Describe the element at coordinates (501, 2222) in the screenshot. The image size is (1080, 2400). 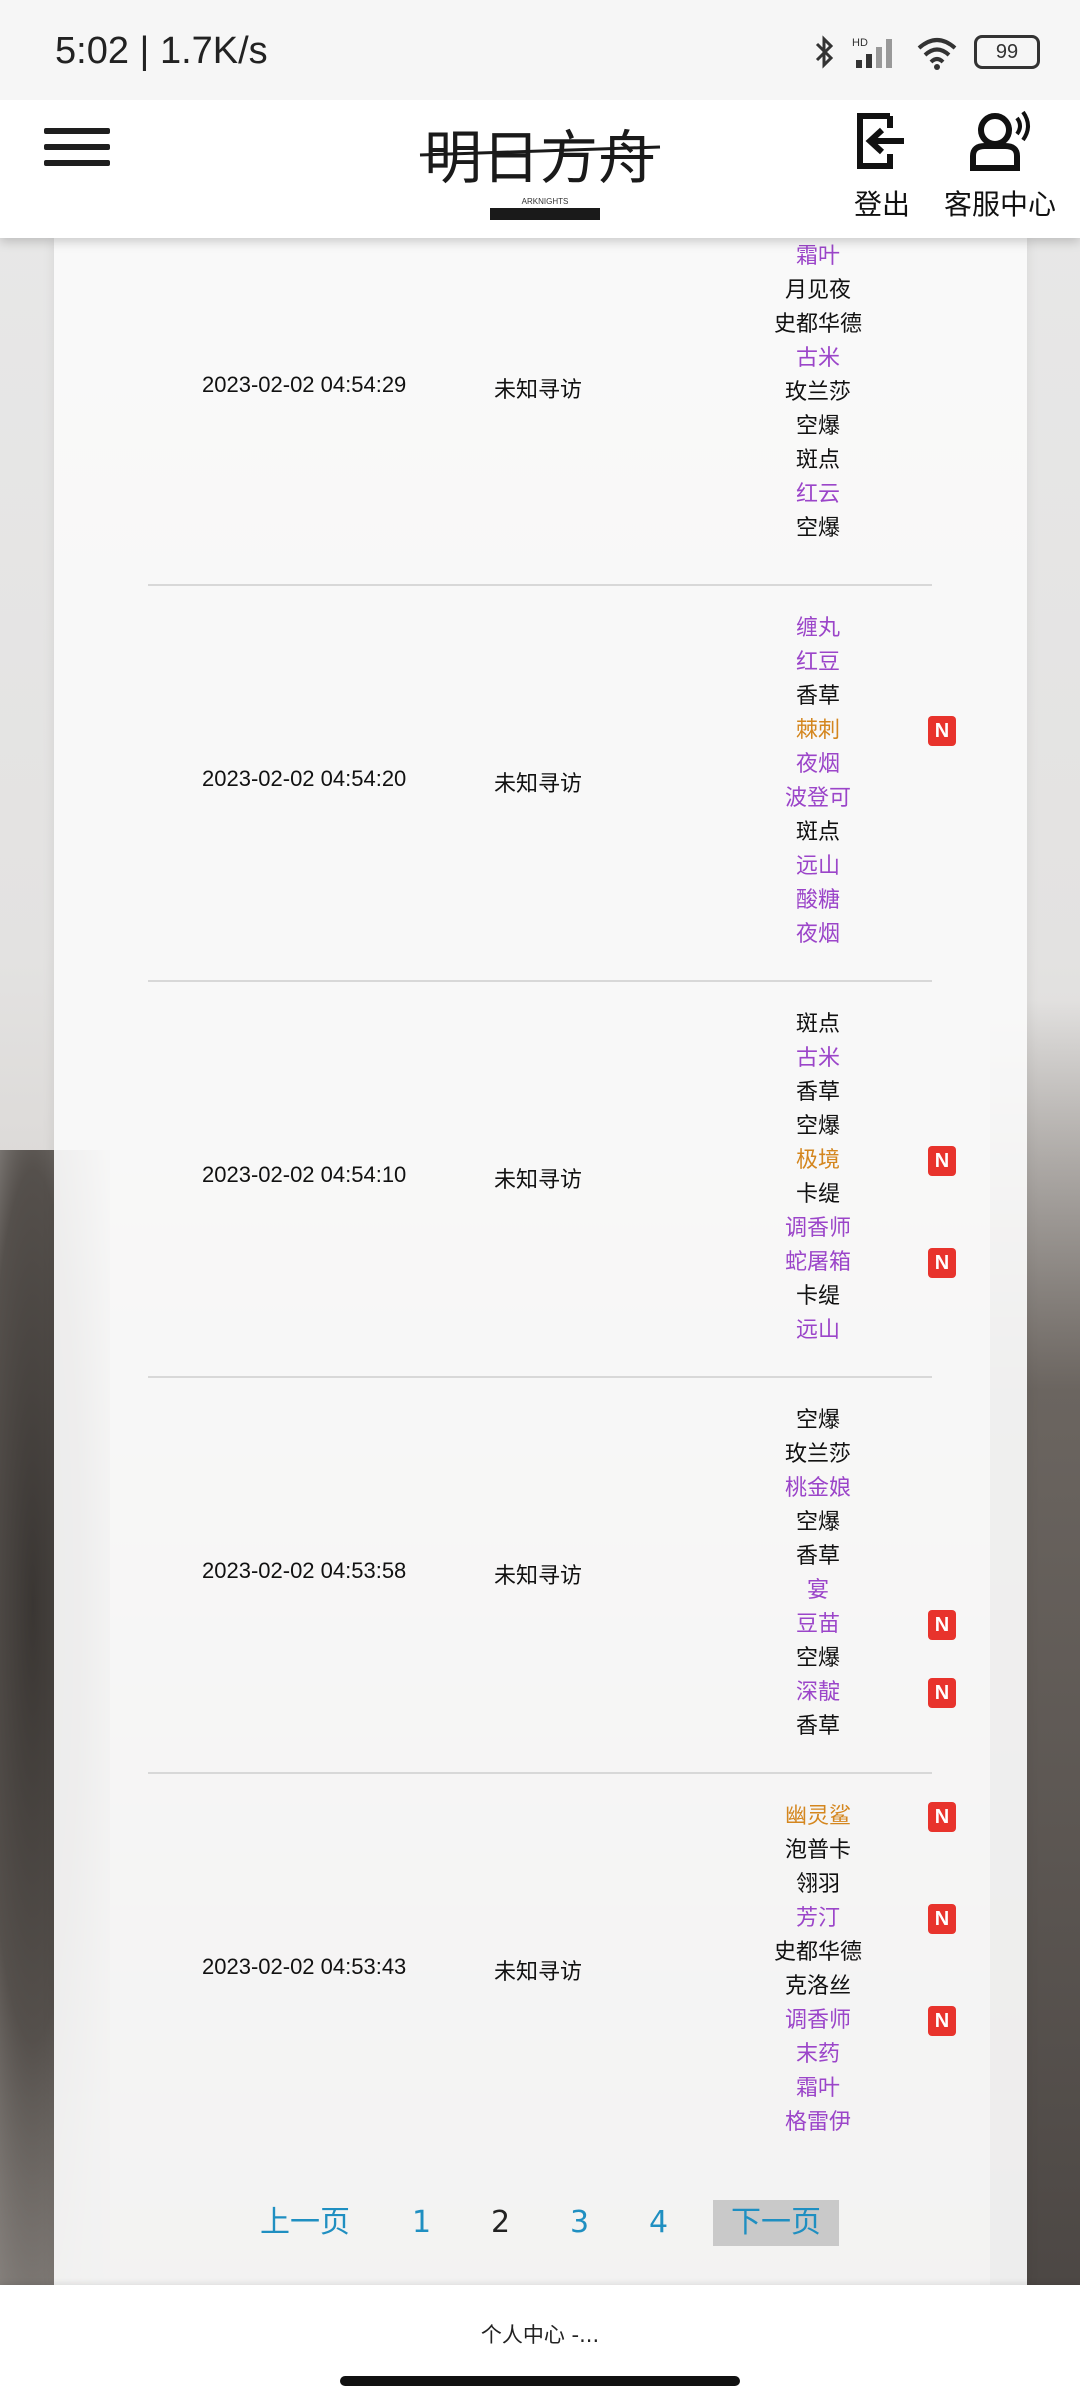
I see `page-link-2-current: 2` at that location.